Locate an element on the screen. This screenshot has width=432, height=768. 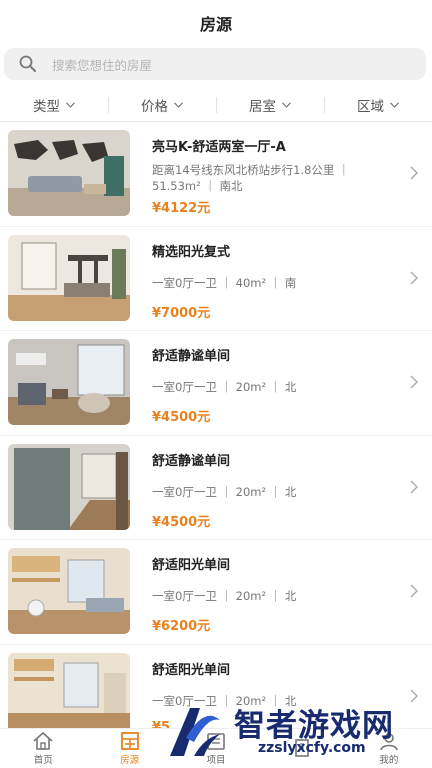
page-title: 房源 is located at coordinates (215, 24).